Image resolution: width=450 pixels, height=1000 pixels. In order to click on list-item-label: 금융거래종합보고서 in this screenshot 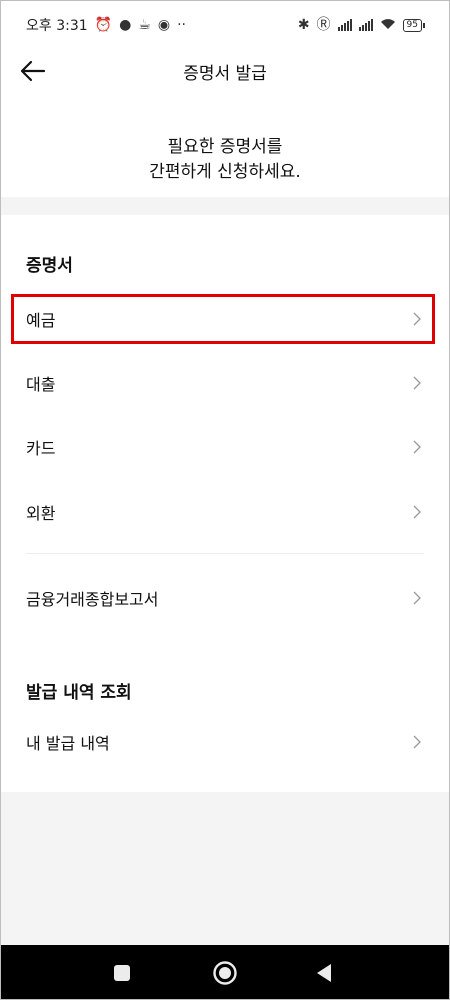, I will do `click(92, 599)`.